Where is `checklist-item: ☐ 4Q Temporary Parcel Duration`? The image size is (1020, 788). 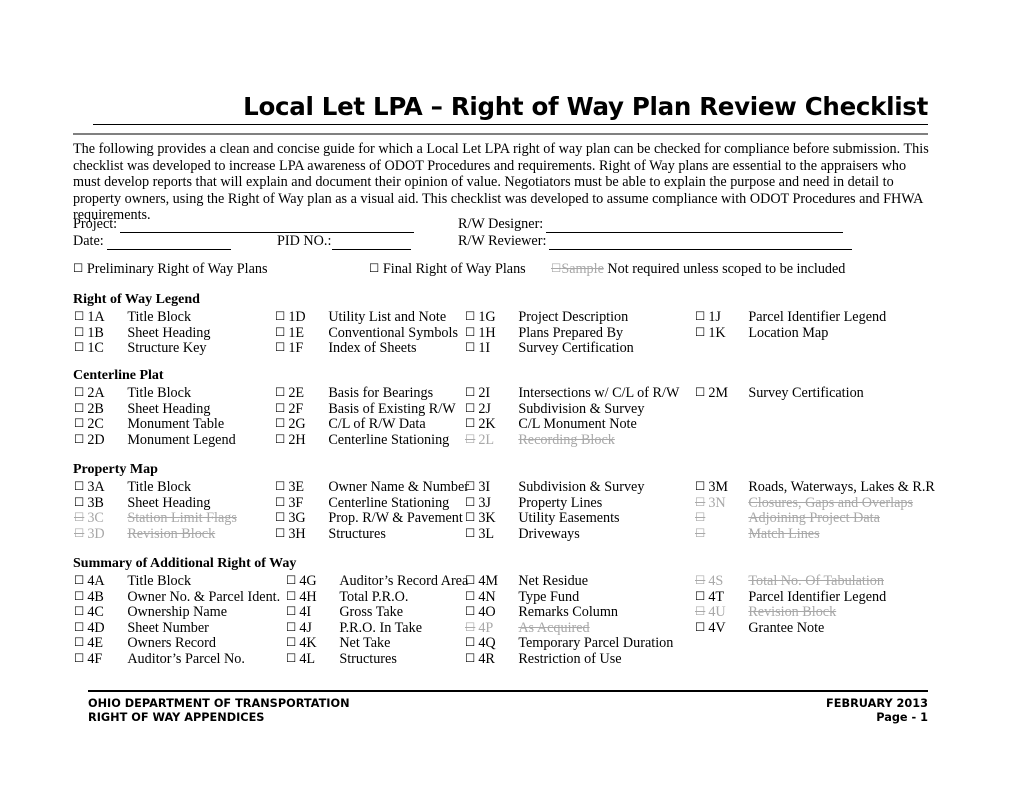 checklist-item: ☐ 4Q Temporary Parcel Duration is located at coordinates (569, 643).